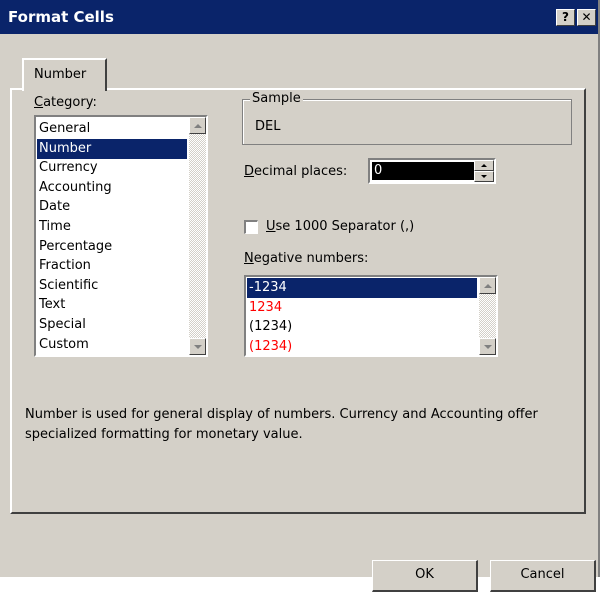 The width and height of the screenshot is (602, 592). I want to click on tab-number: Number, so click(64, 74).